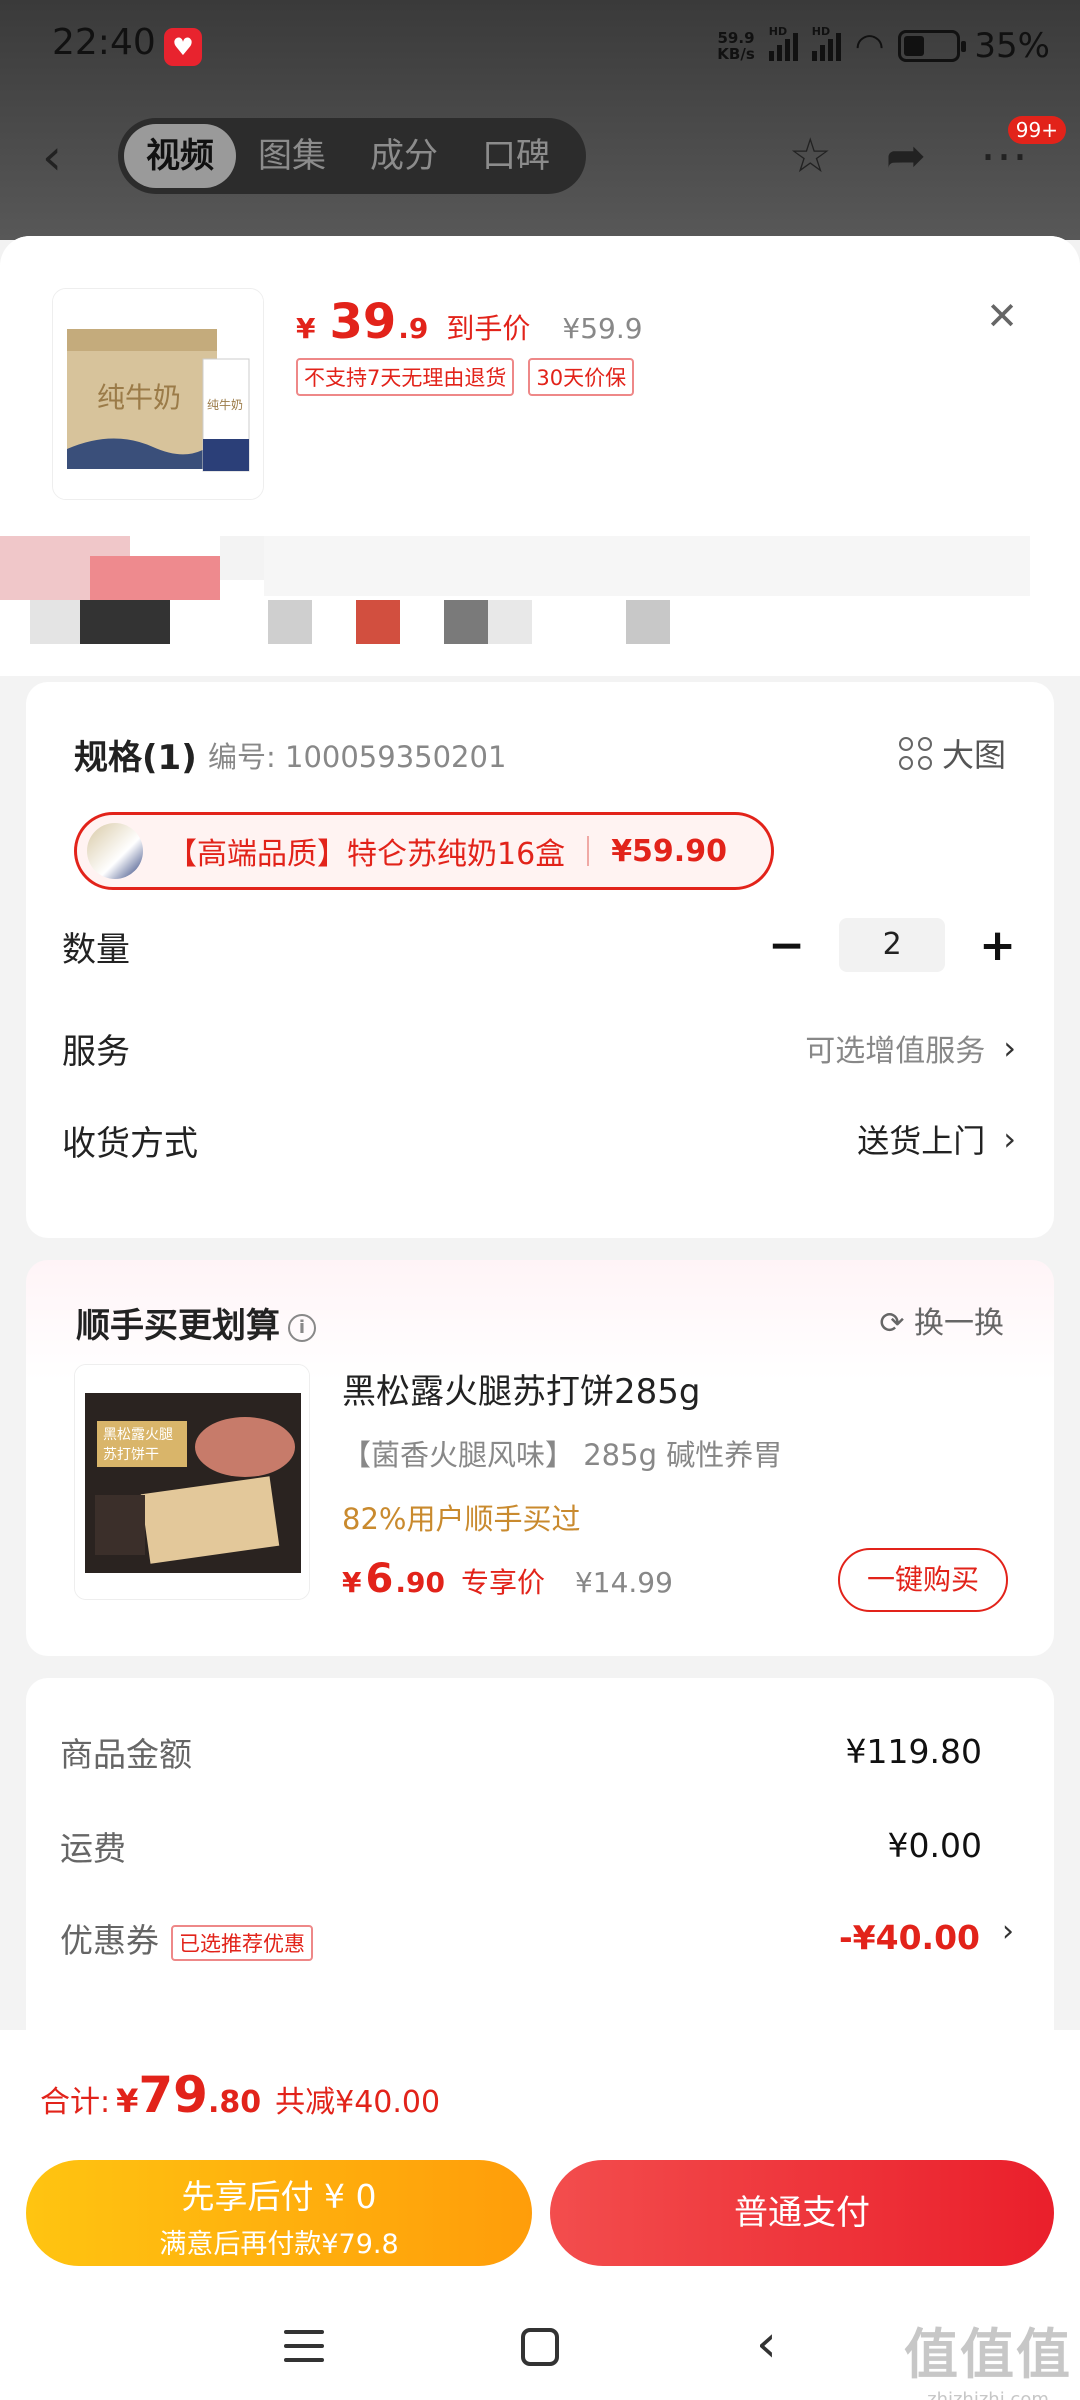 This screenshot has width=1080, height=2400. I want to click on battery-percent: 35%, so click(1012, 46).